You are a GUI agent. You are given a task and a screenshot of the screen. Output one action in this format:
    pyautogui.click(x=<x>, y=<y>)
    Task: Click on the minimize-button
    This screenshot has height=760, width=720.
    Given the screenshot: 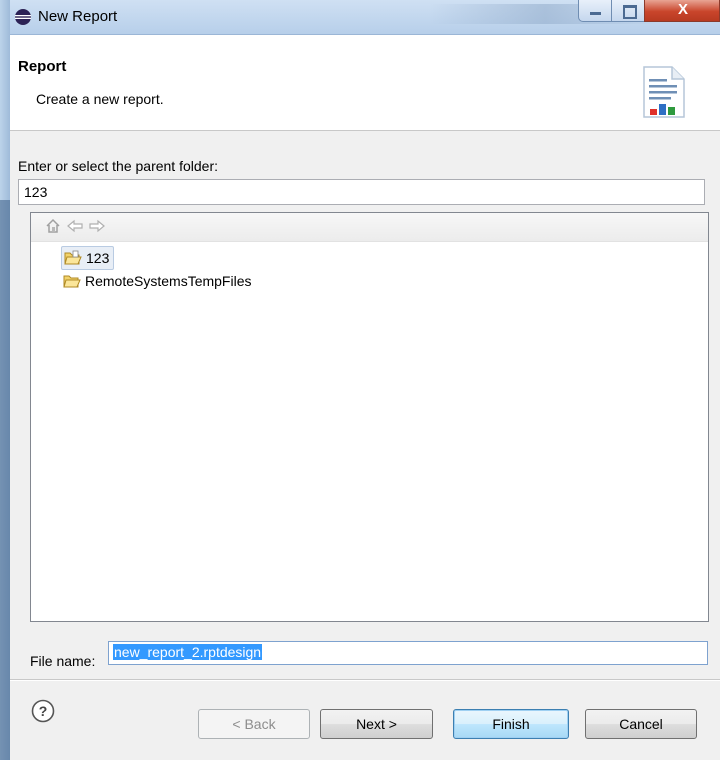 What is the action you would take?
    pyautogui.click(x=595, y=11)
    